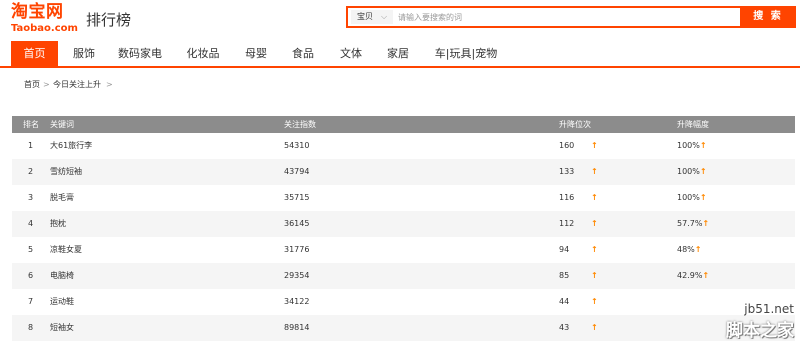 Image resolution: width=800 pixels, height=347 pixels. What do you see at coordinates (403, 276) in the screenshot?
I see `table-row: 6 电脑椅 29354 85 ↑ 42.9%↑` at bounding box center [403, 276].